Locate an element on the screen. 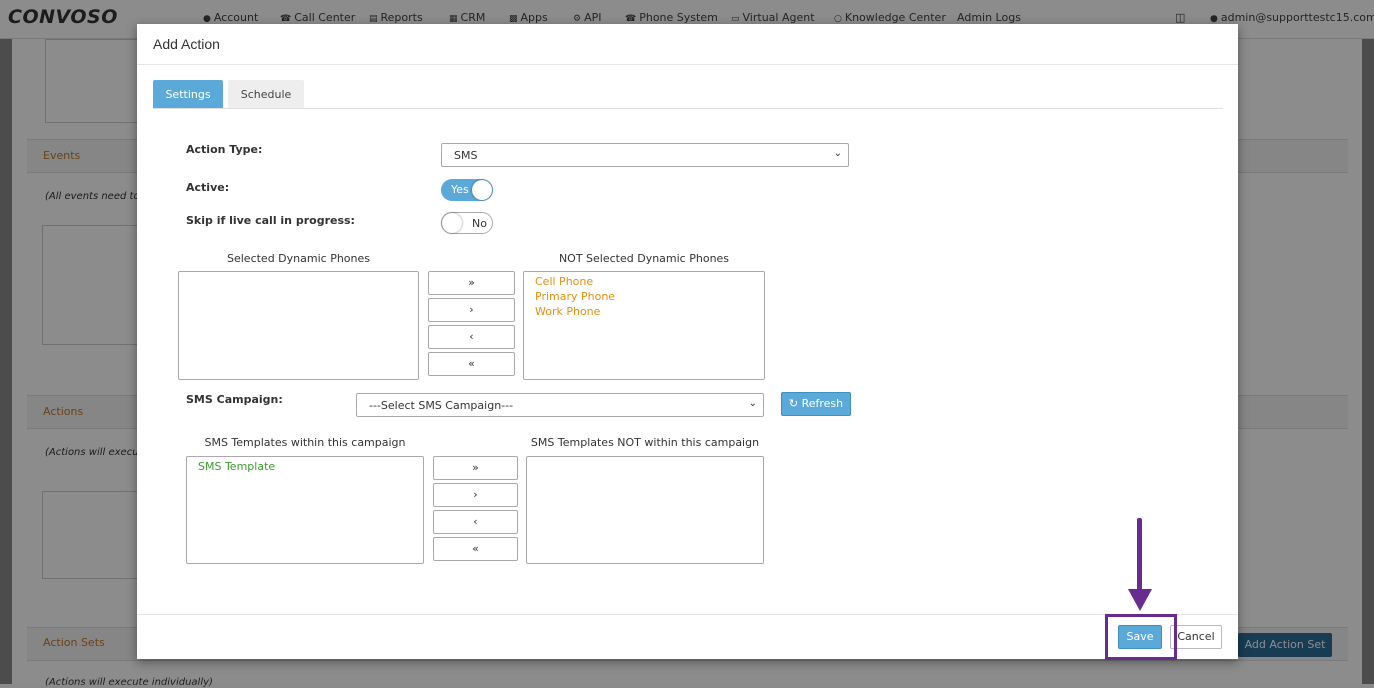 This screenshot has height=688, width=1374. template-move-right-button: › is located at coordinates (475, 495).